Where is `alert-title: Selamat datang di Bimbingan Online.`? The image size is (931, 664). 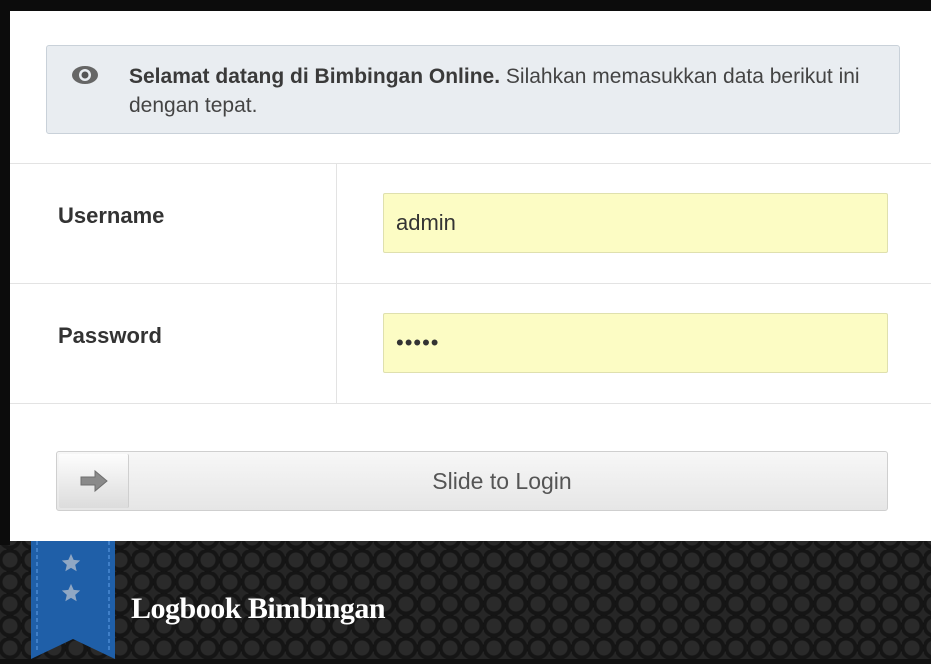
alert-title: Selamat datang di Bimbingan Online. is located at coordinates (315, 76).